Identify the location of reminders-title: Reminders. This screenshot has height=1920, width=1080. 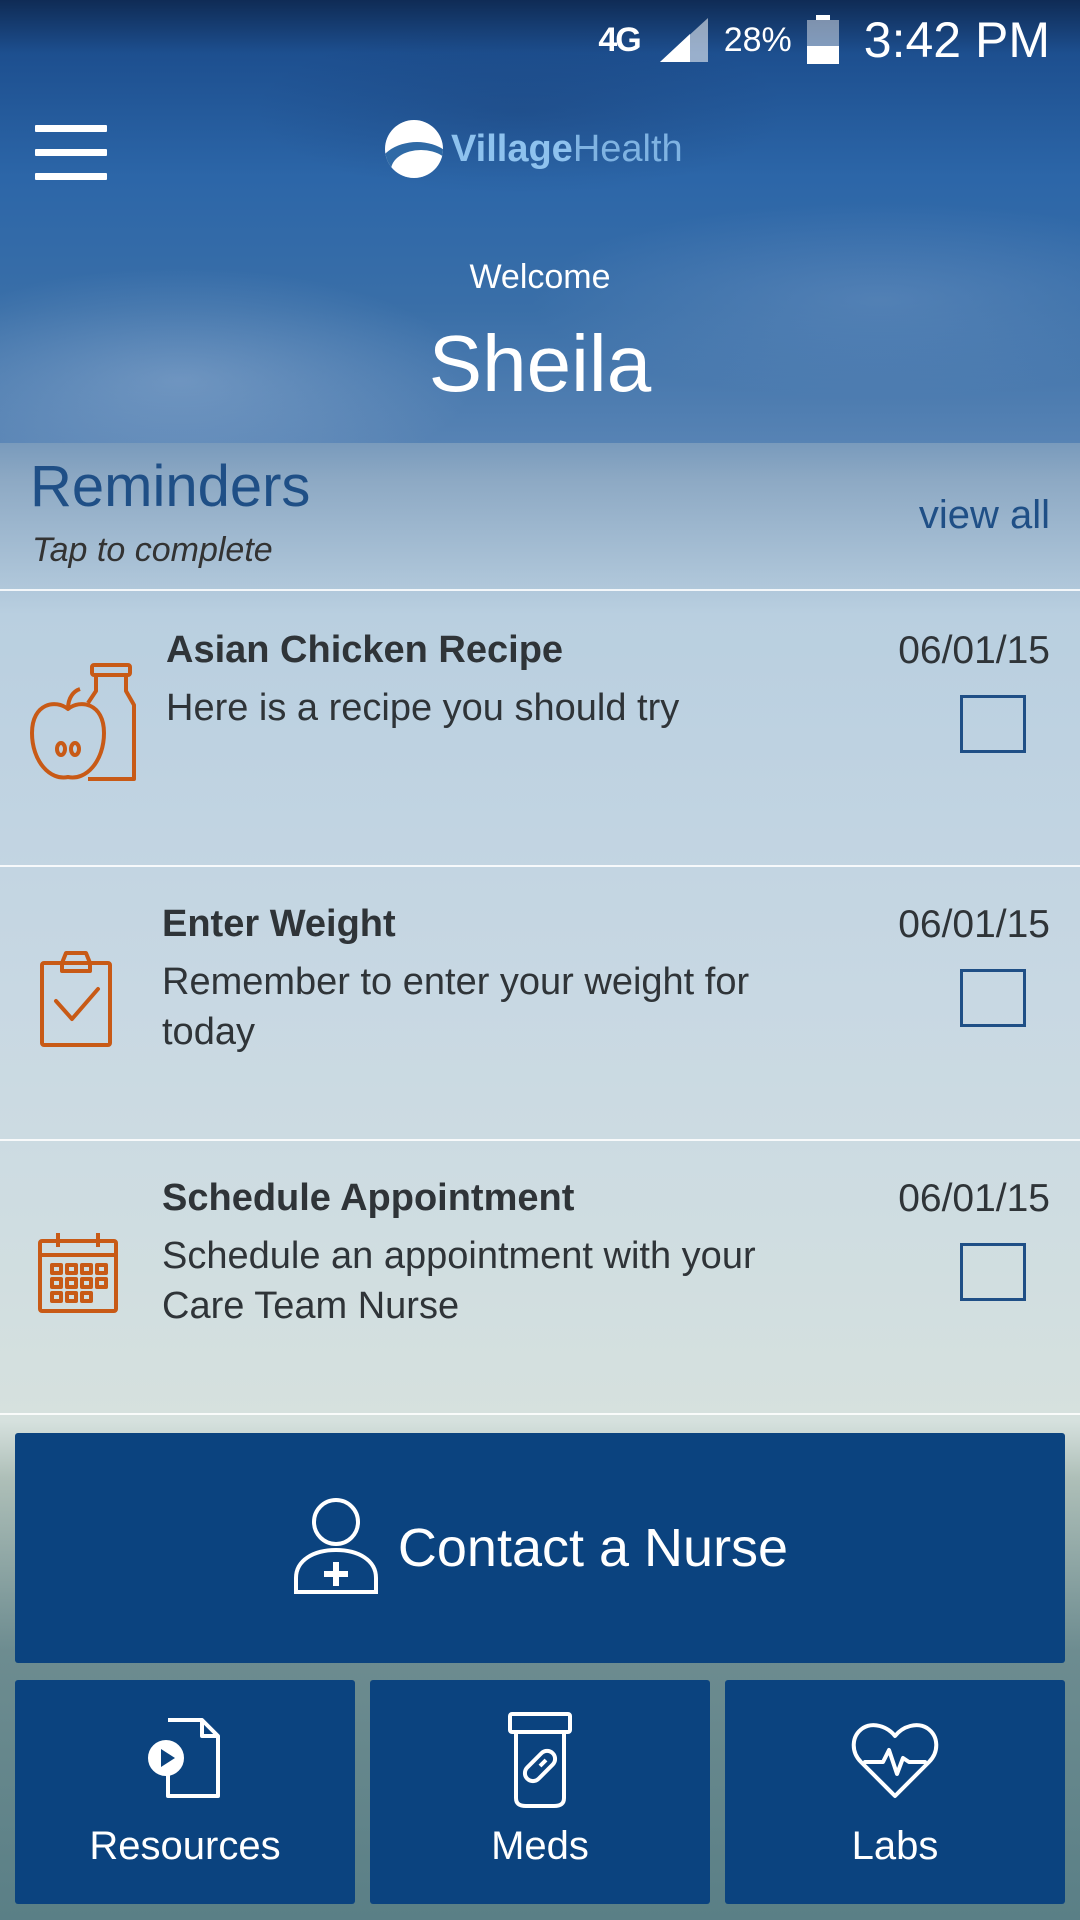
(170, 486).